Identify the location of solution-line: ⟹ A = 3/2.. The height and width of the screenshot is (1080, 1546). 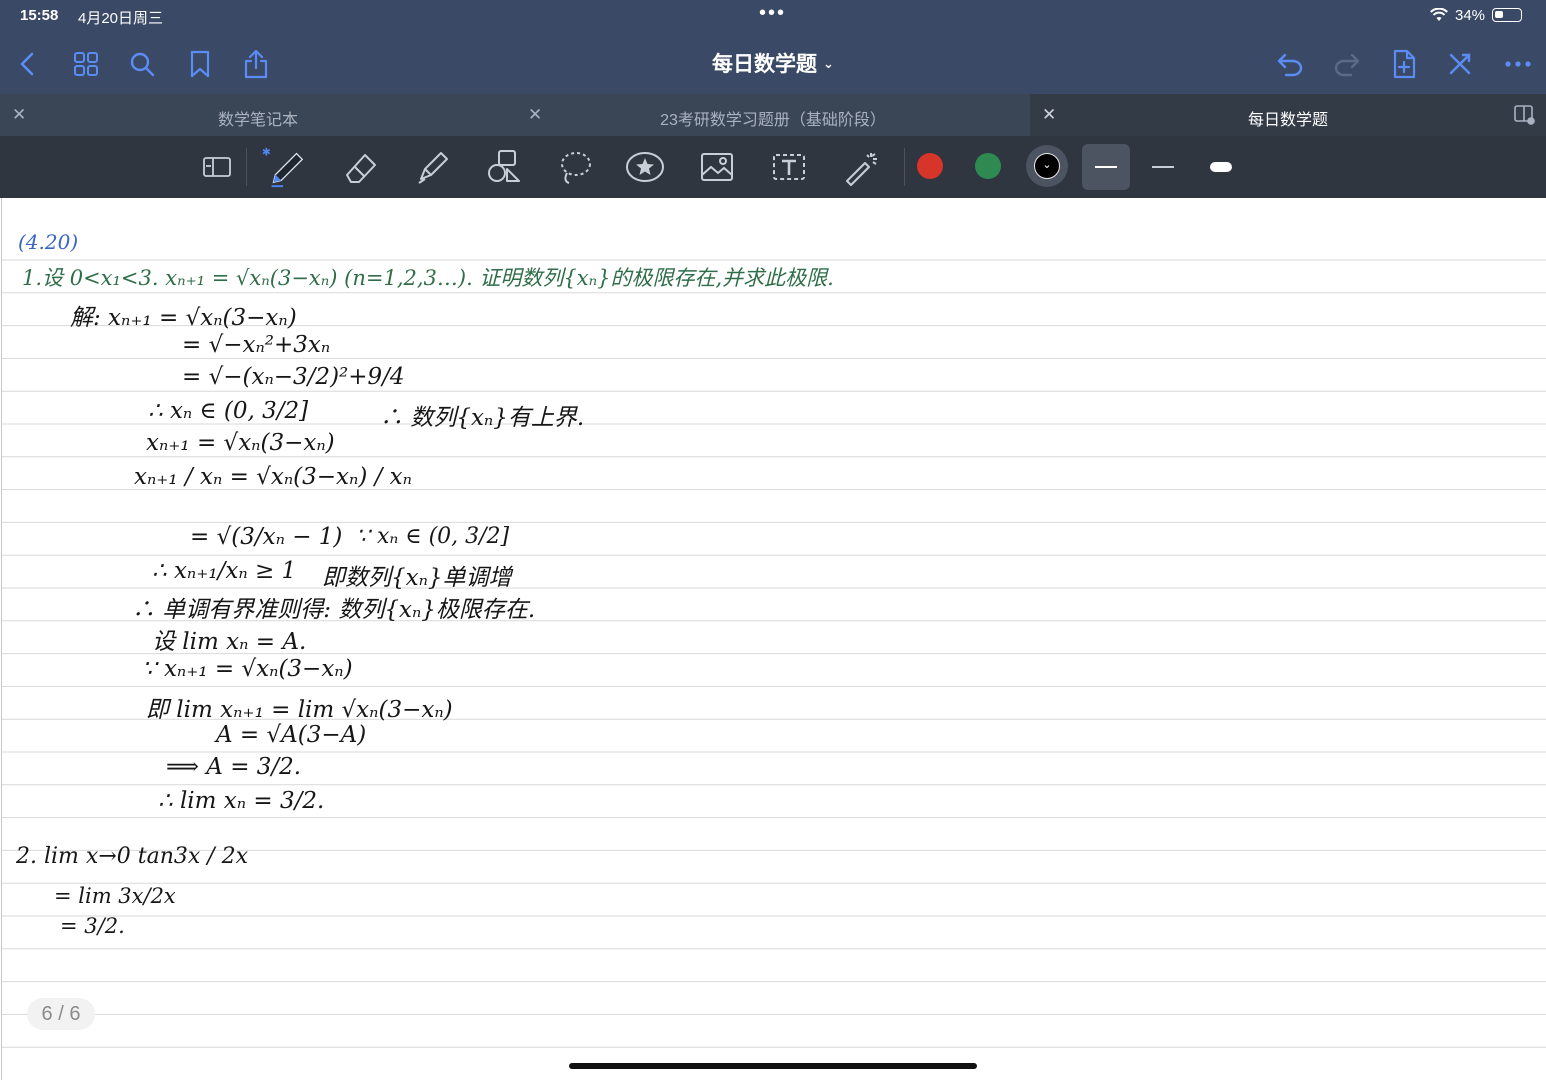
(234, 767).